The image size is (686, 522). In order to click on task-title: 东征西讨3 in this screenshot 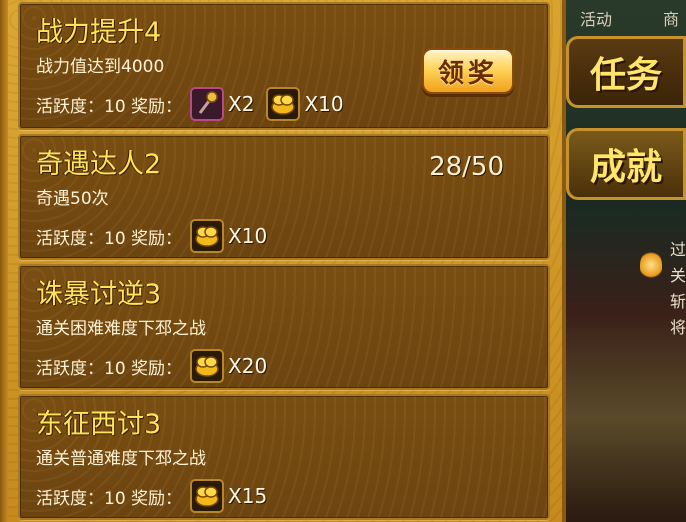, I will do `click(99, 424)`.